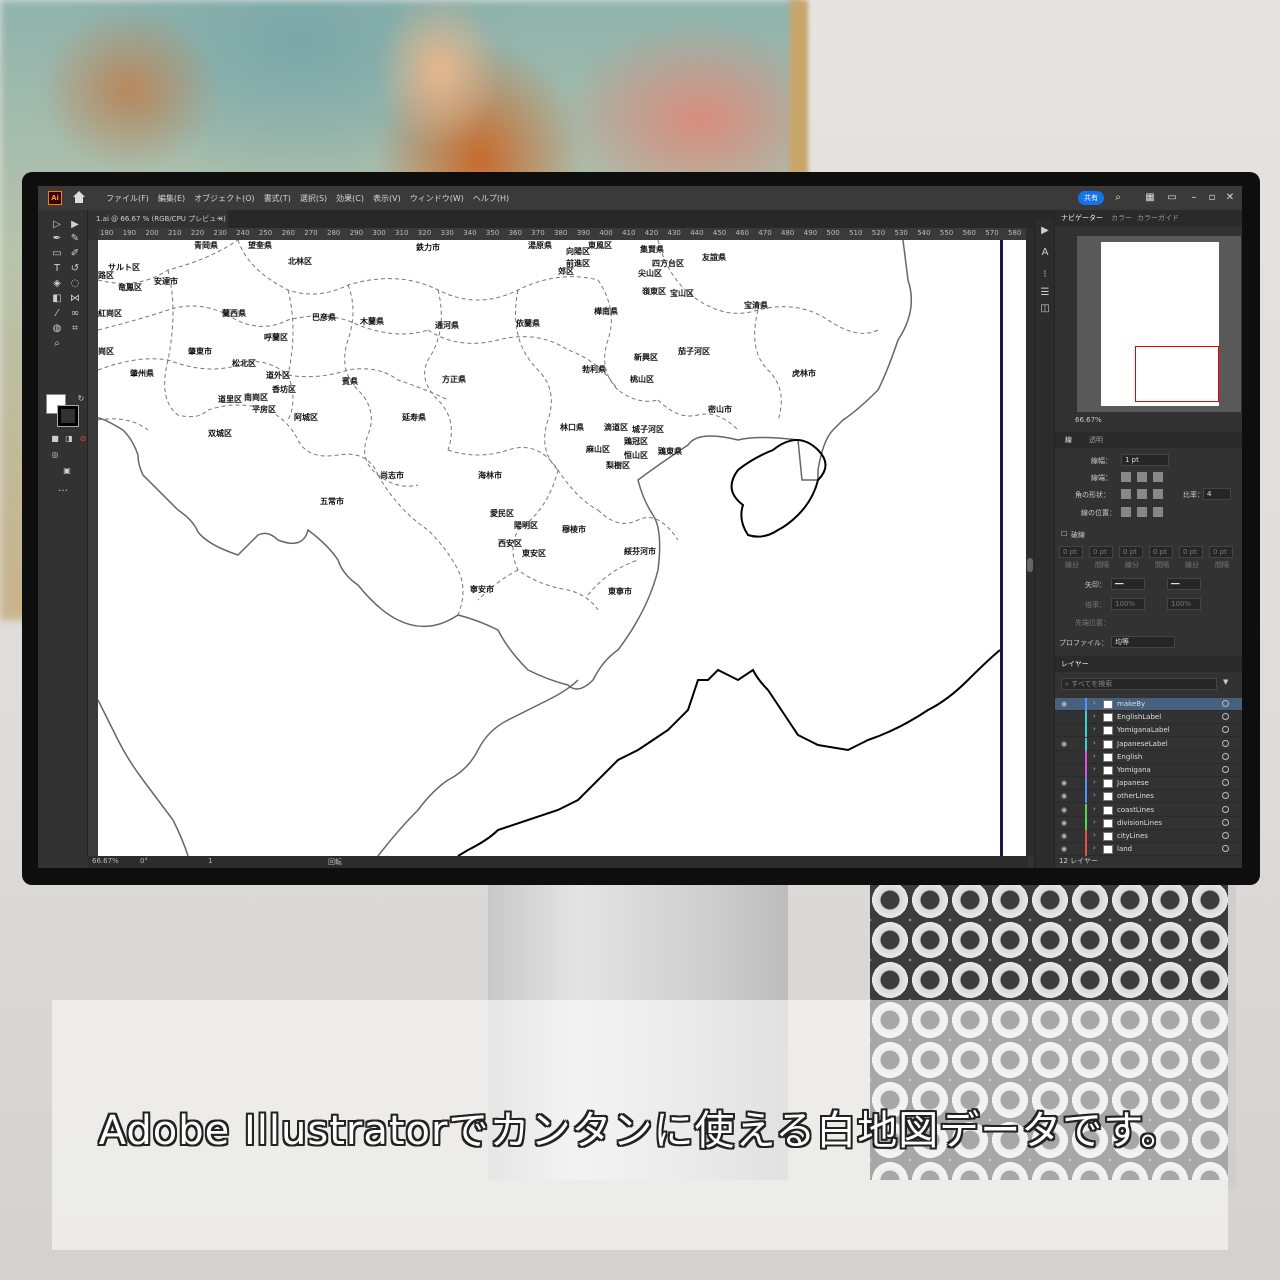 This screenshot has width=1280, height=1280. I want to click on selection-tool-icon: ▷, so click(57, 225).